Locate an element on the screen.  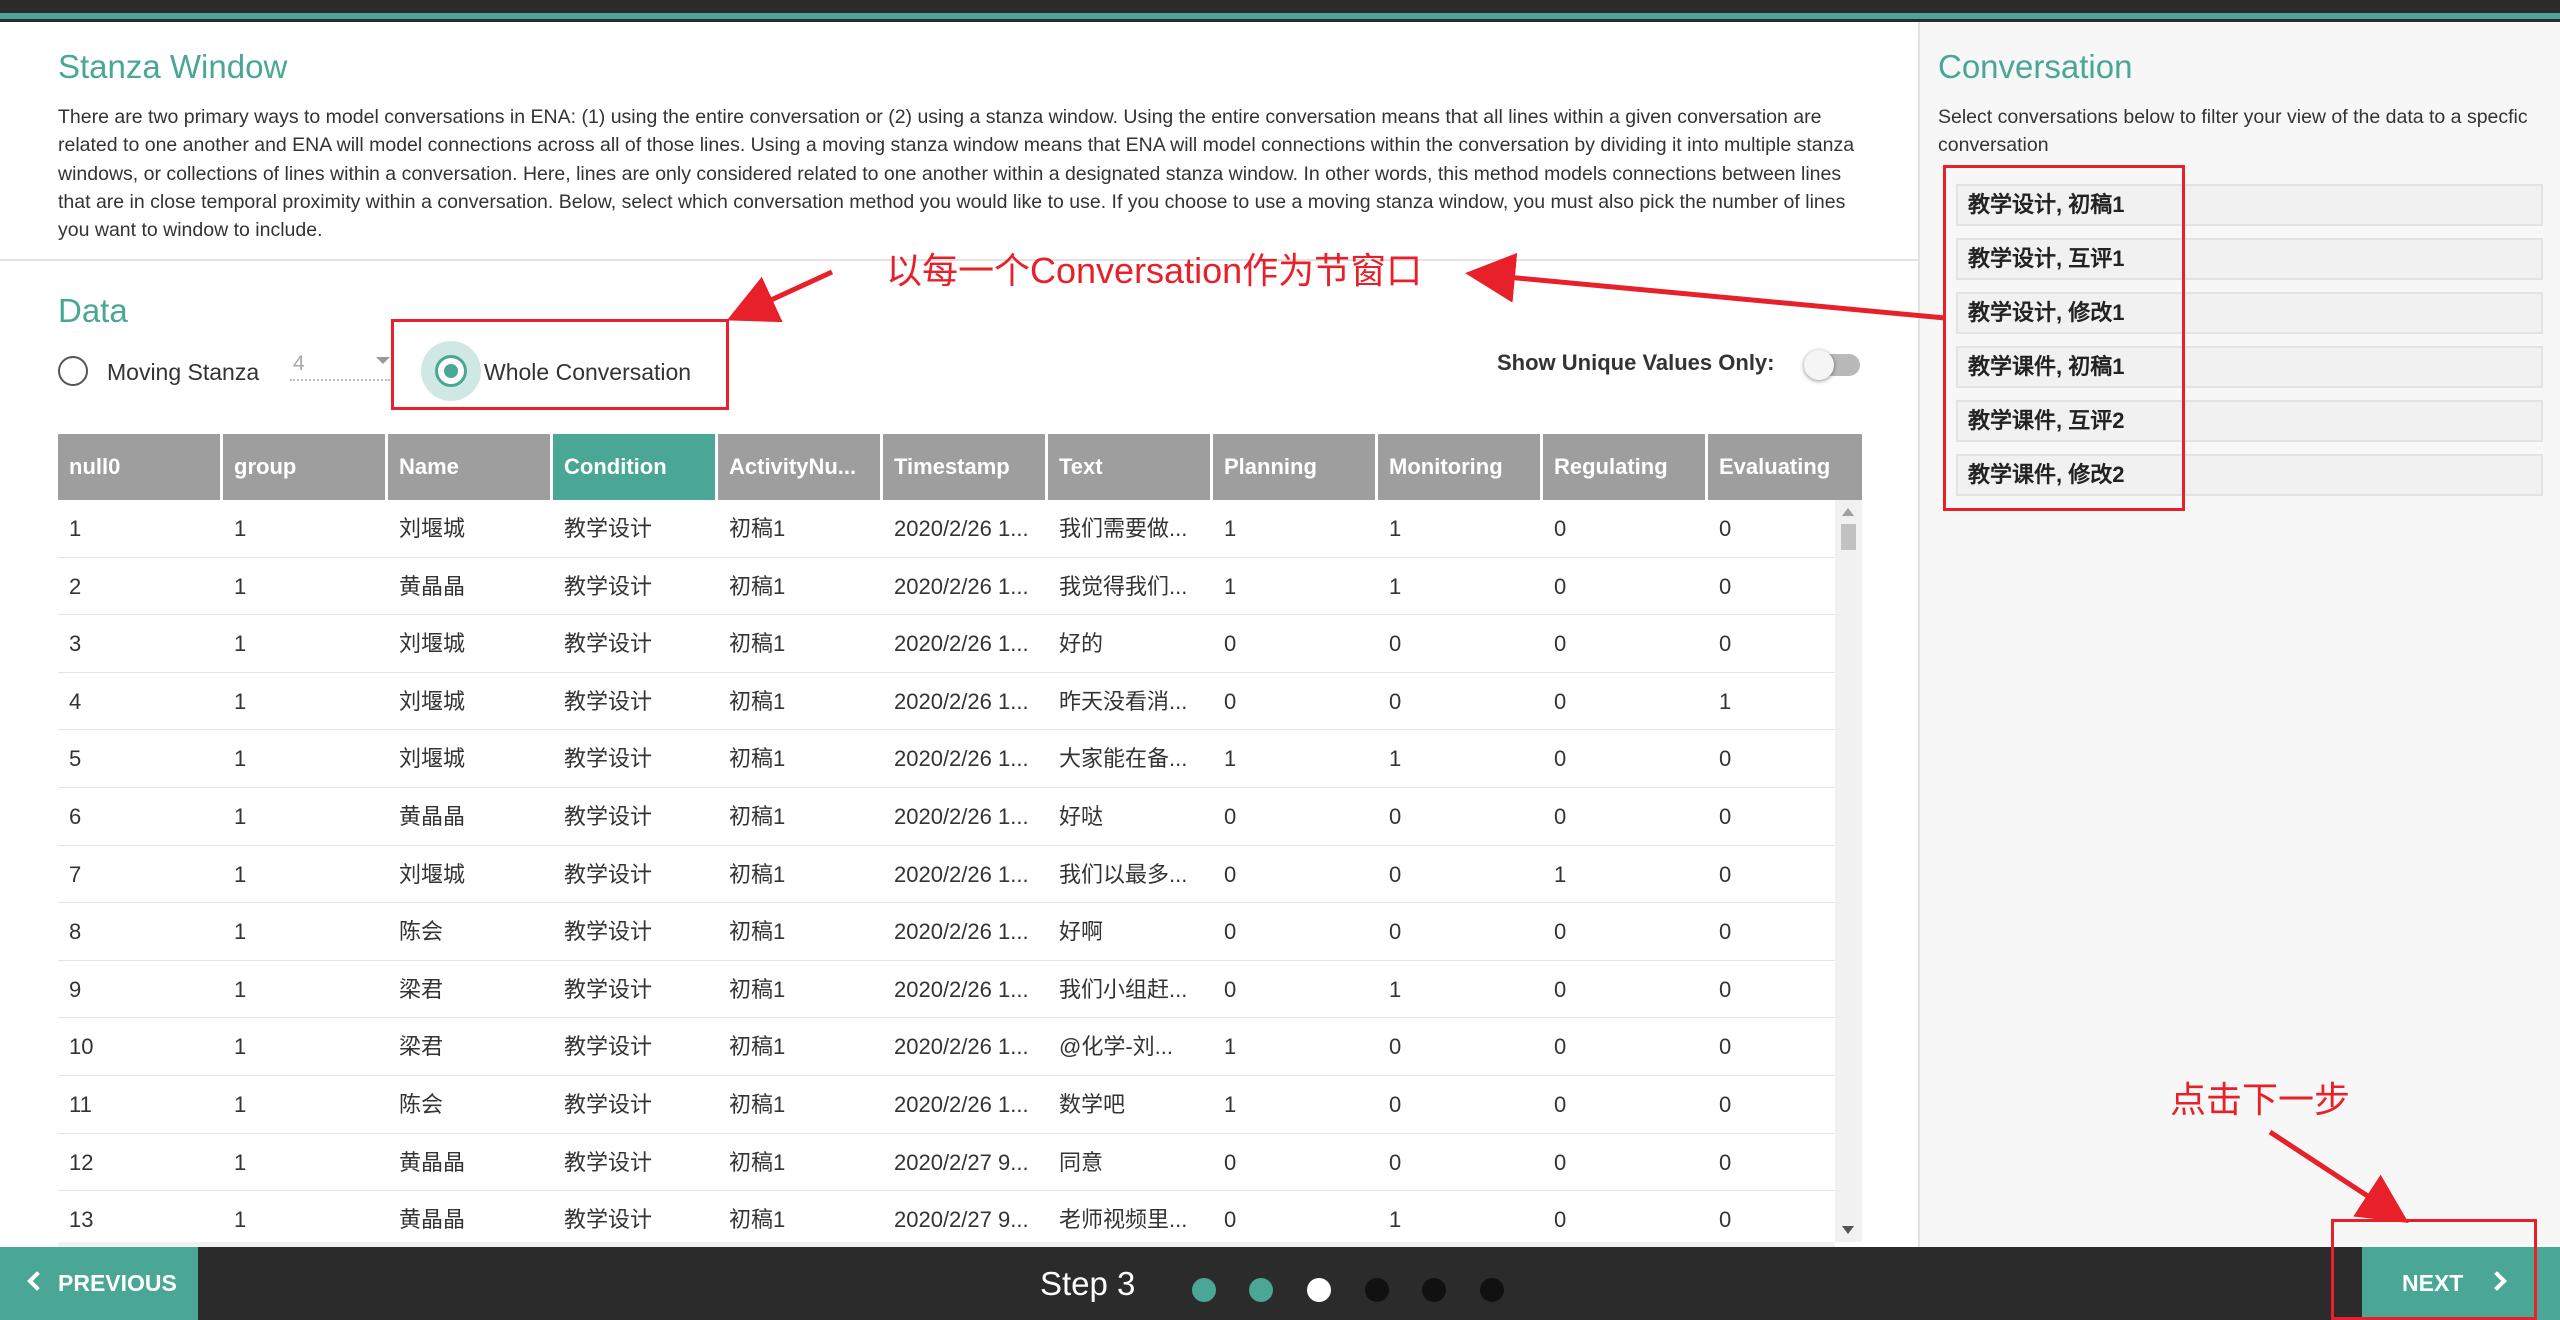
column-header: Text is located at coordinates (1130, 467).